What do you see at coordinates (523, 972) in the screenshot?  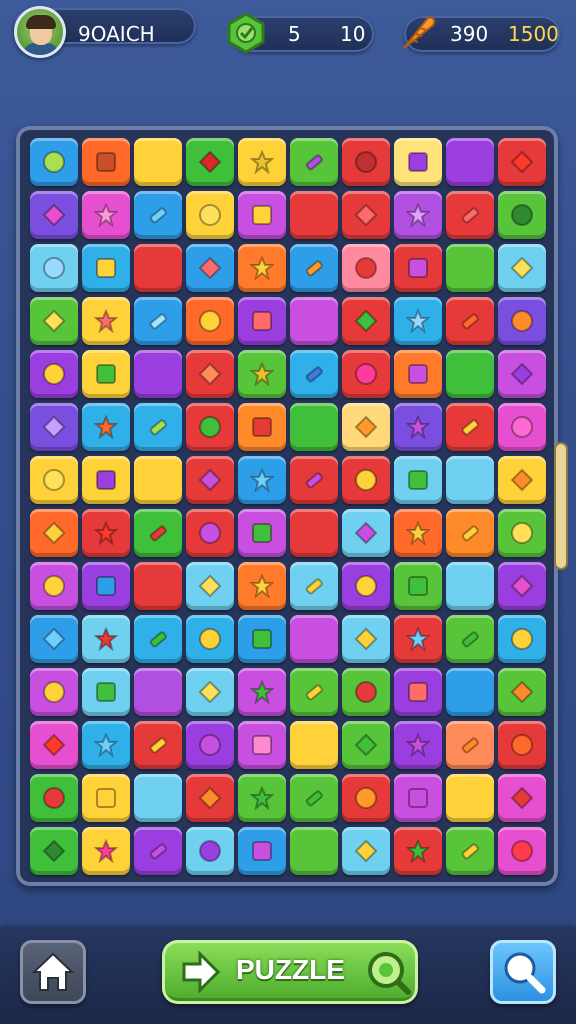 I see `search-button` at bounding box center [523, 972].